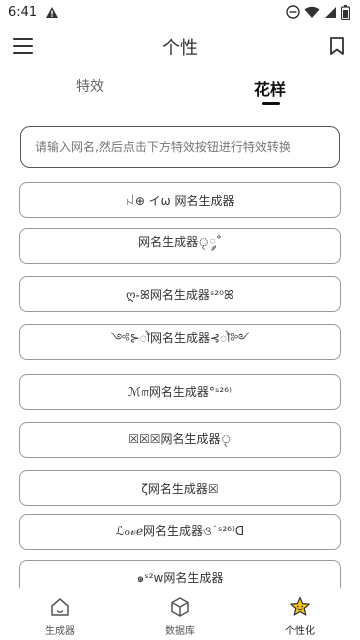  I want to click on warning-icon, so click(52, 12).